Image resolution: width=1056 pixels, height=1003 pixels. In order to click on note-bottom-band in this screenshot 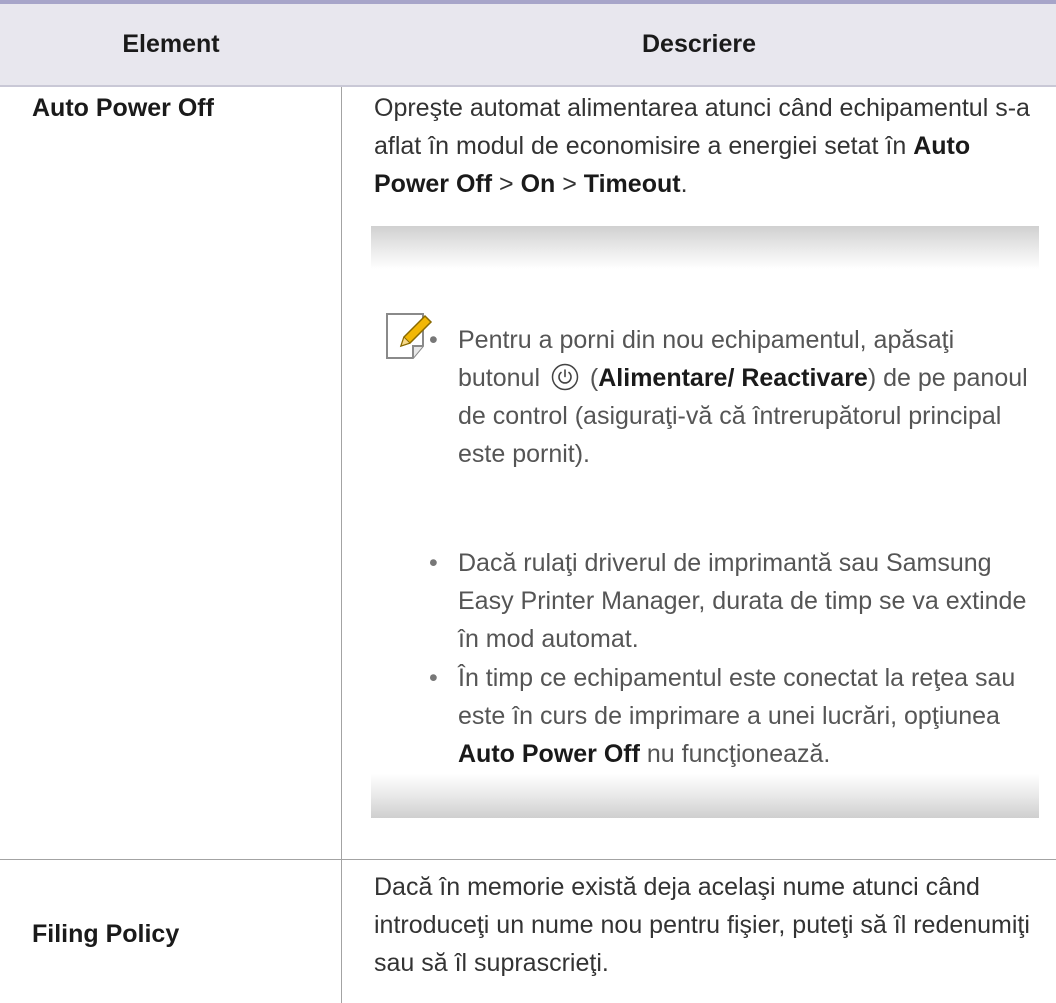, I will do `click(705, 796)`.